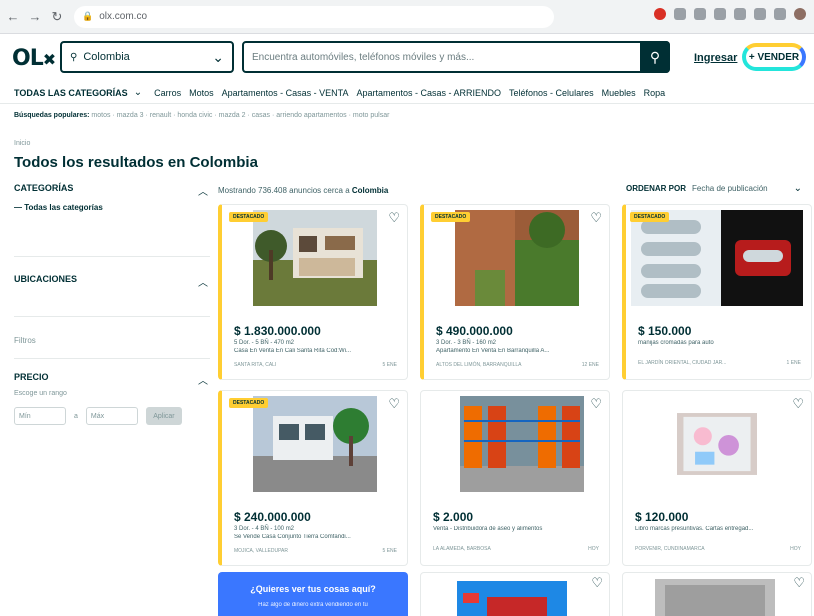 The height and width of the screenshot is (616, 814). What do you see at coordinates (370, 190) in the screenshot?
I see `results-place: Colombia` at bounding box center [370, 190].